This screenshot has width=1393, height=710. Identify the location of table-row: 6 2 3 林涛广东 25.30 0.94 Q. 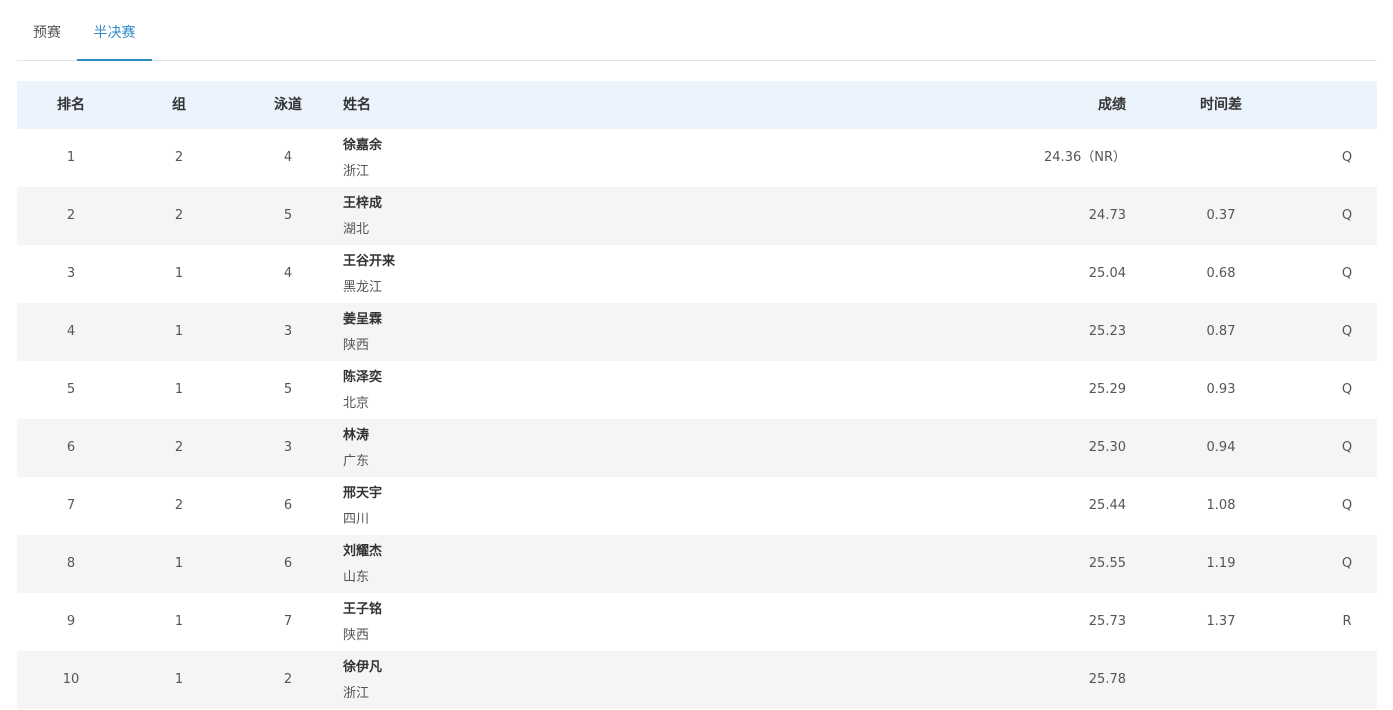
(697, 448).